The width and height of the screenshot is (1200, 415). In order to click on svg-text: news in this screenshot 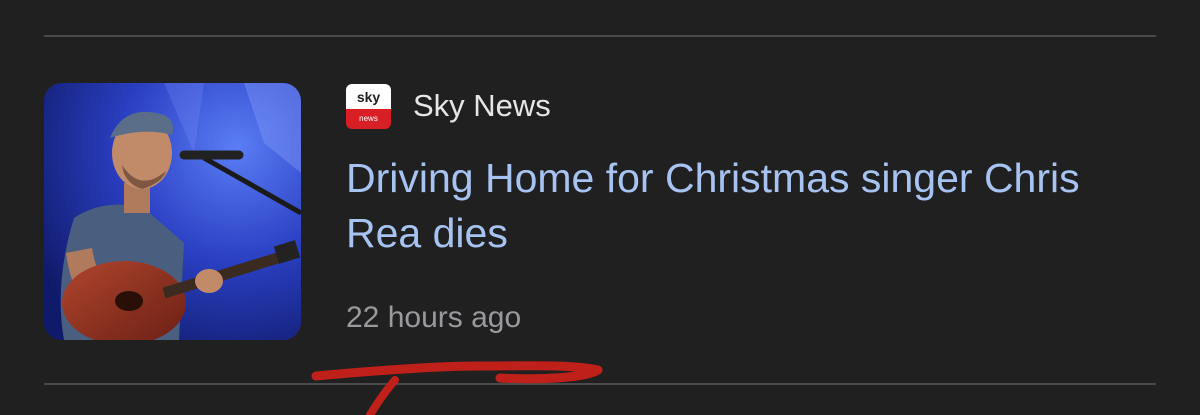, I will do `click(368, 118)`.